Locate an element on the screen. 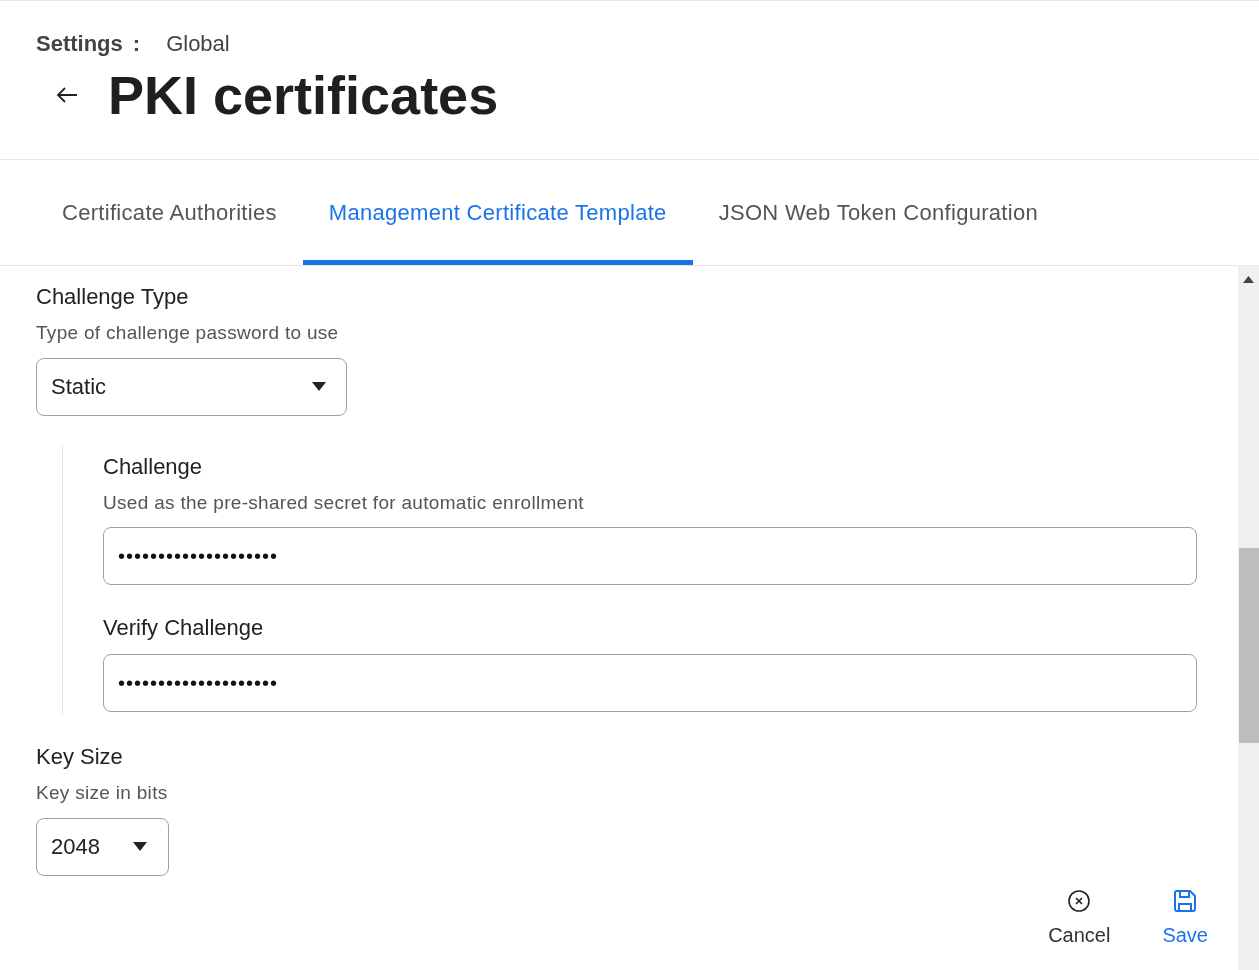 This screenshot has height=970, width=1259. tab: JSON Web Token Configuration is located at coordinates (878, 212).